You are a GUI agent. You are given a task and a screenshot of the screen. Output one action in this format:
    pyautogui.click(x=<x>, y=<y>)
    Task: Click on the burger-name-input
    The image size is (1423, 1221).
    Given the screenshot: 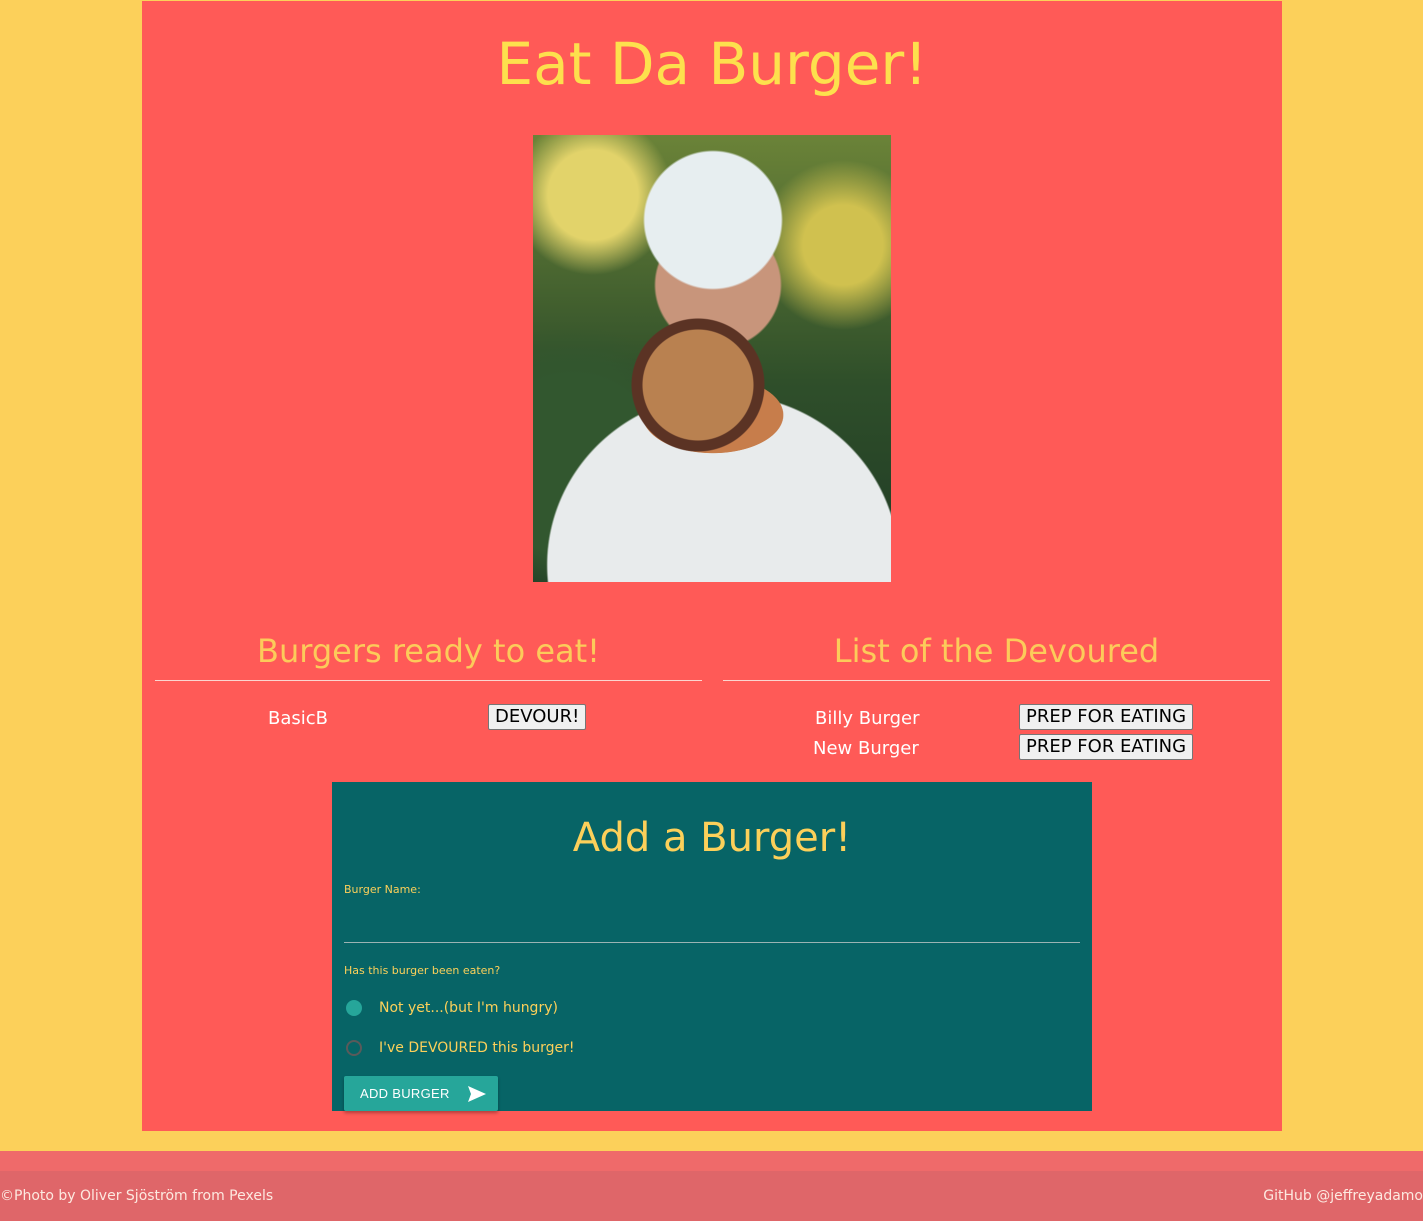 What is the action you would take?
    pyautogui.click(x=712, y=928)
    